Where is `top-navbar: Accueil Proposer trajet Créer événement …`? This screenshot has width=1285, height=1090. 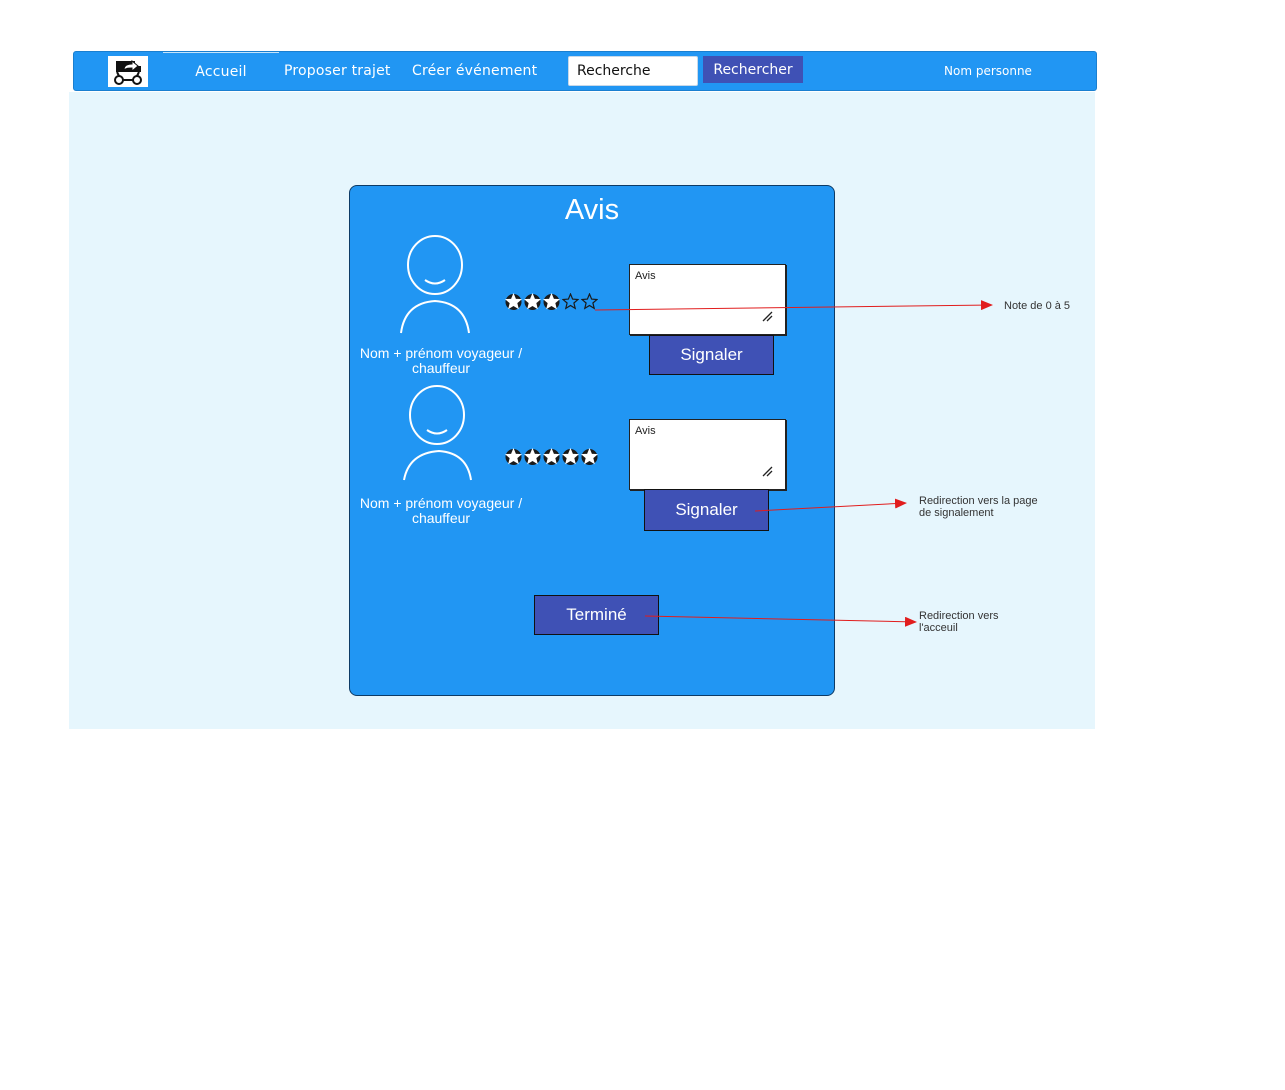 top-navbar: Accueil Proposer trajet Créer événement … is located at coordinates (585, 71).